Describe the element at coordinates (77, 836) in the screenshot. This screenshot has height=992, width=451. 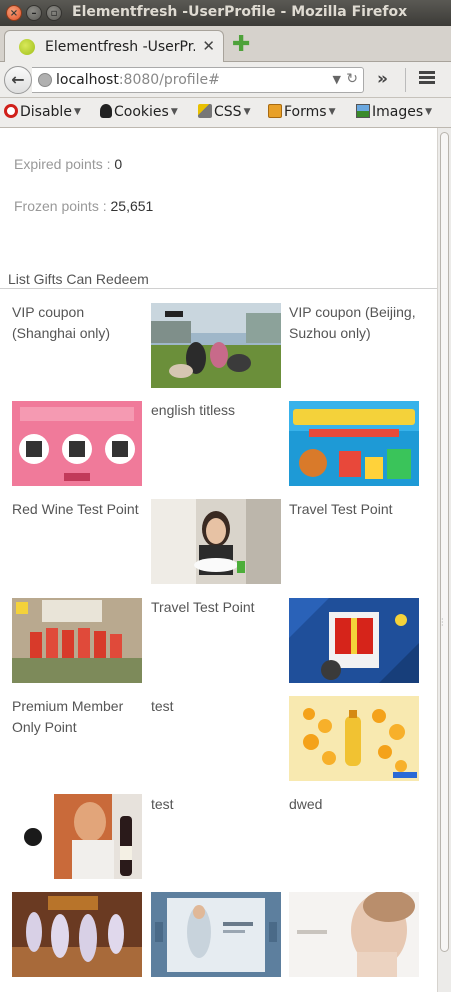
I see `gift-image-wine-man` at that location.